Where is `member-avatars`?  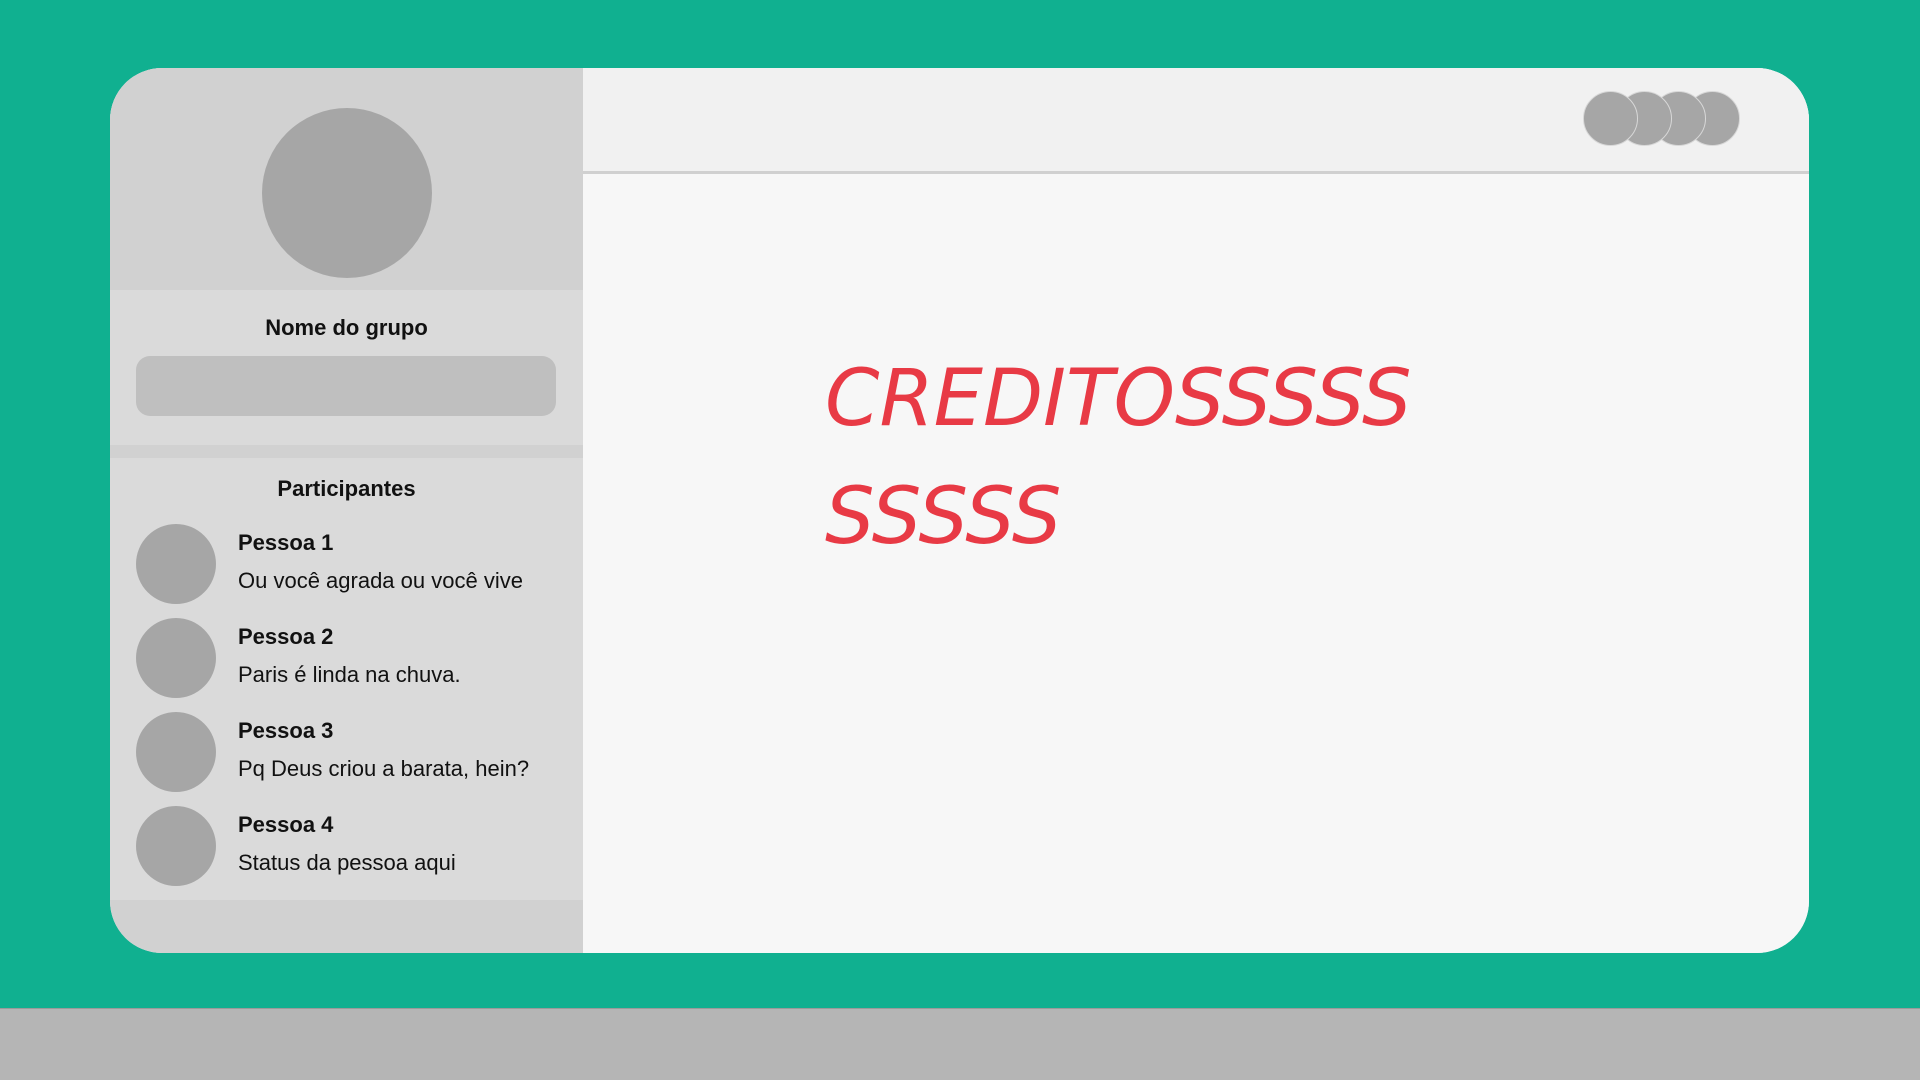
member-avatars is located at coordinates (1673, 119).